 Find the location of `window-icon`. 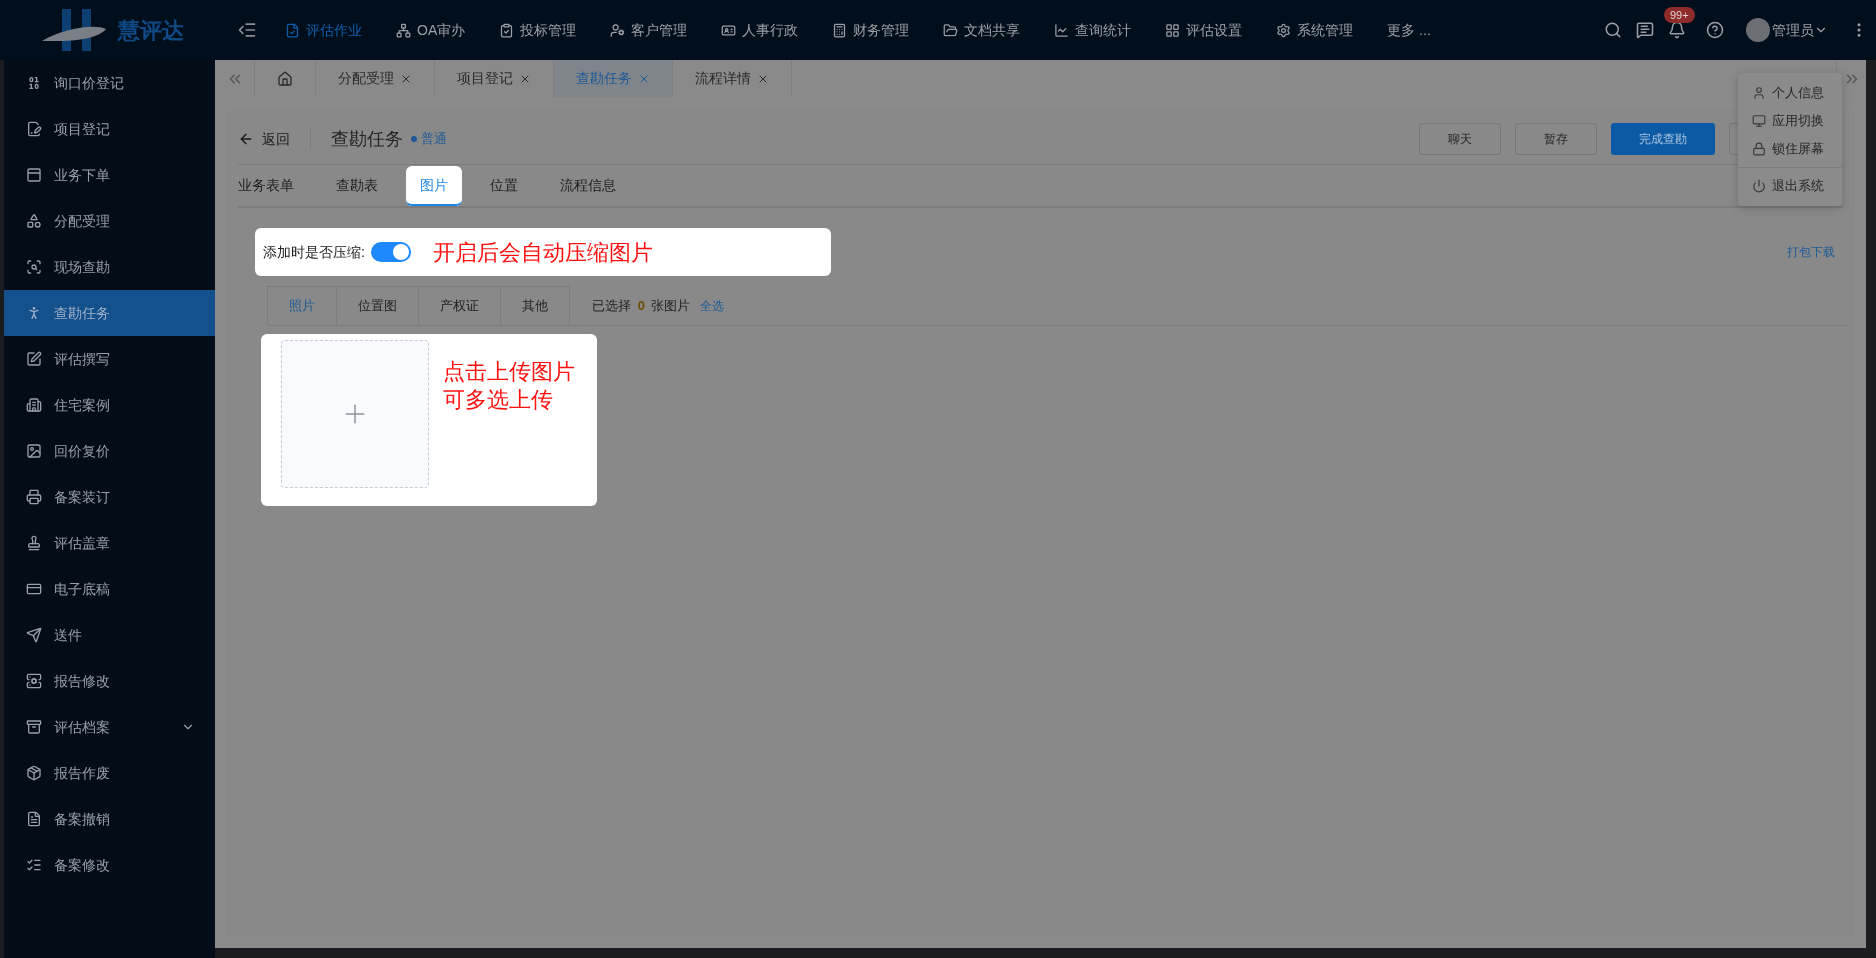

window-icon is located at coordinates (34, 175).